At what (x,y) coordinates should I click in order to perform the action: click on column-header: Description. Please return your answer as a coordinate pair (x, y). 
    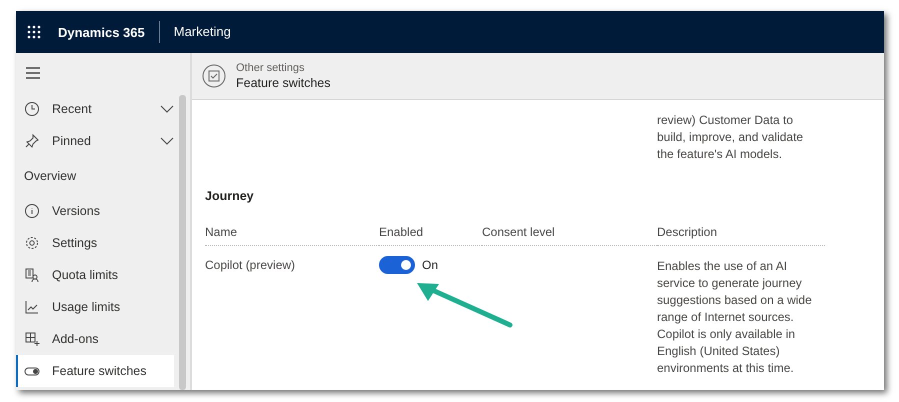
    Looking at the image, I should click on (741, 235).